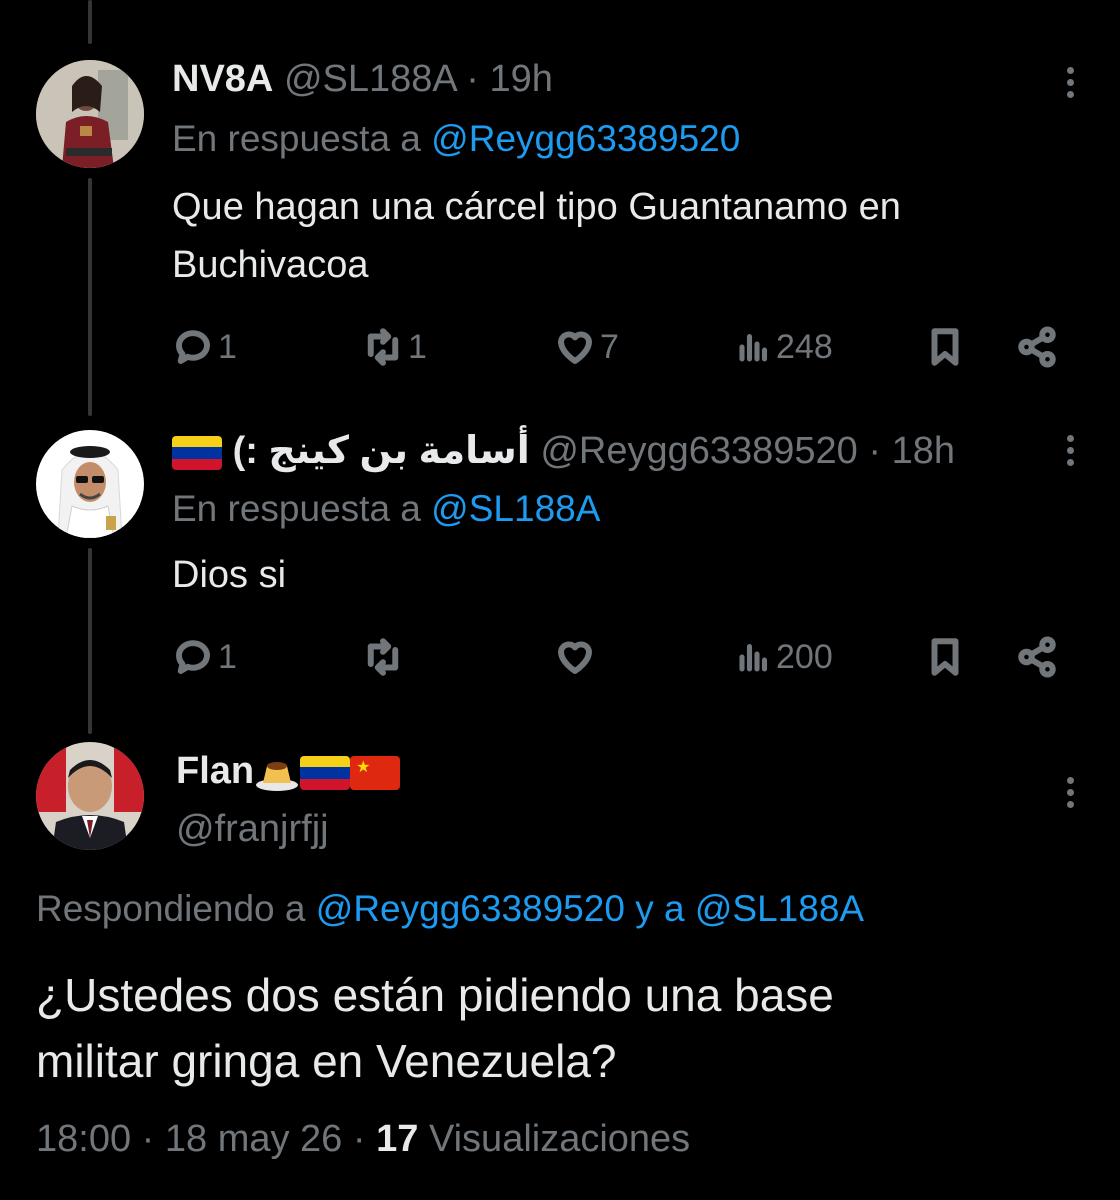 The width and height of the screenshot is (1120, 1200). Describe the element at coordinates (779, 908) in the screenshot. I see `reply-mention-2: @SL188A` at that location.